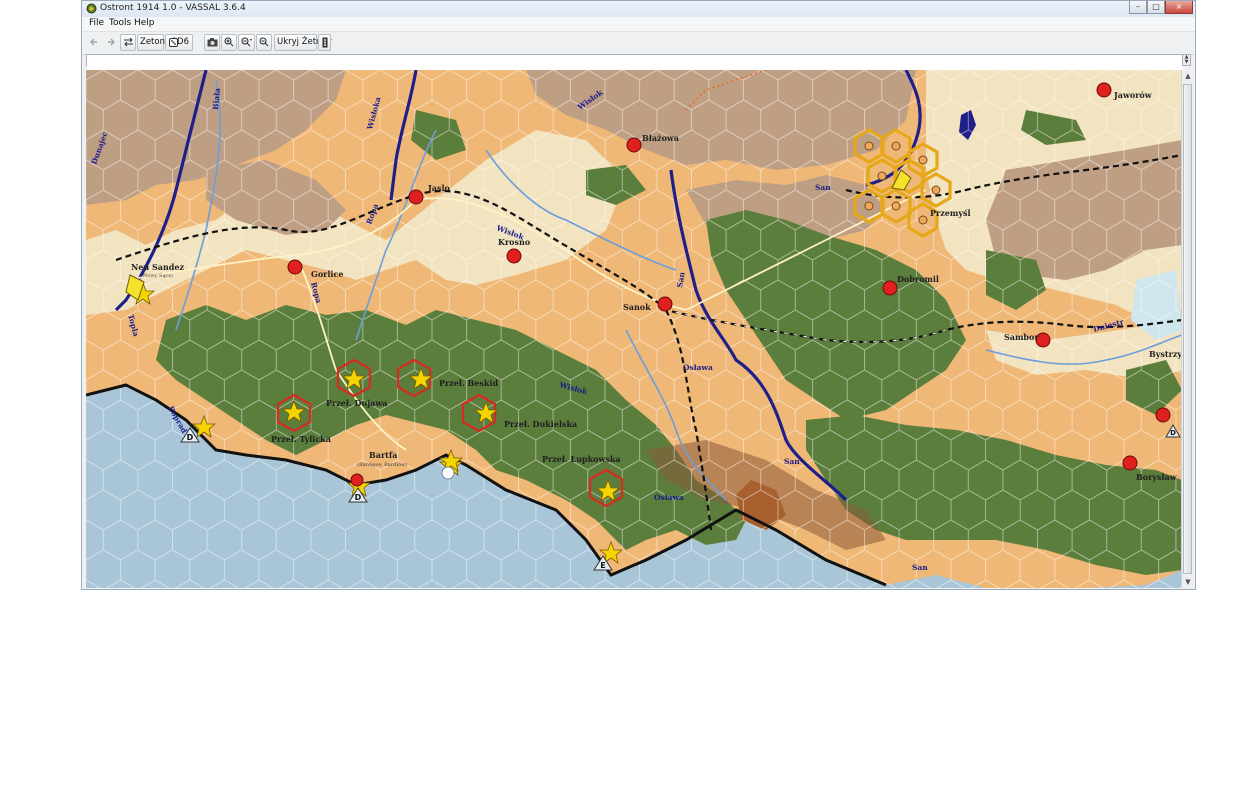  I want to click on label-san-3: San, so click(792, 461).